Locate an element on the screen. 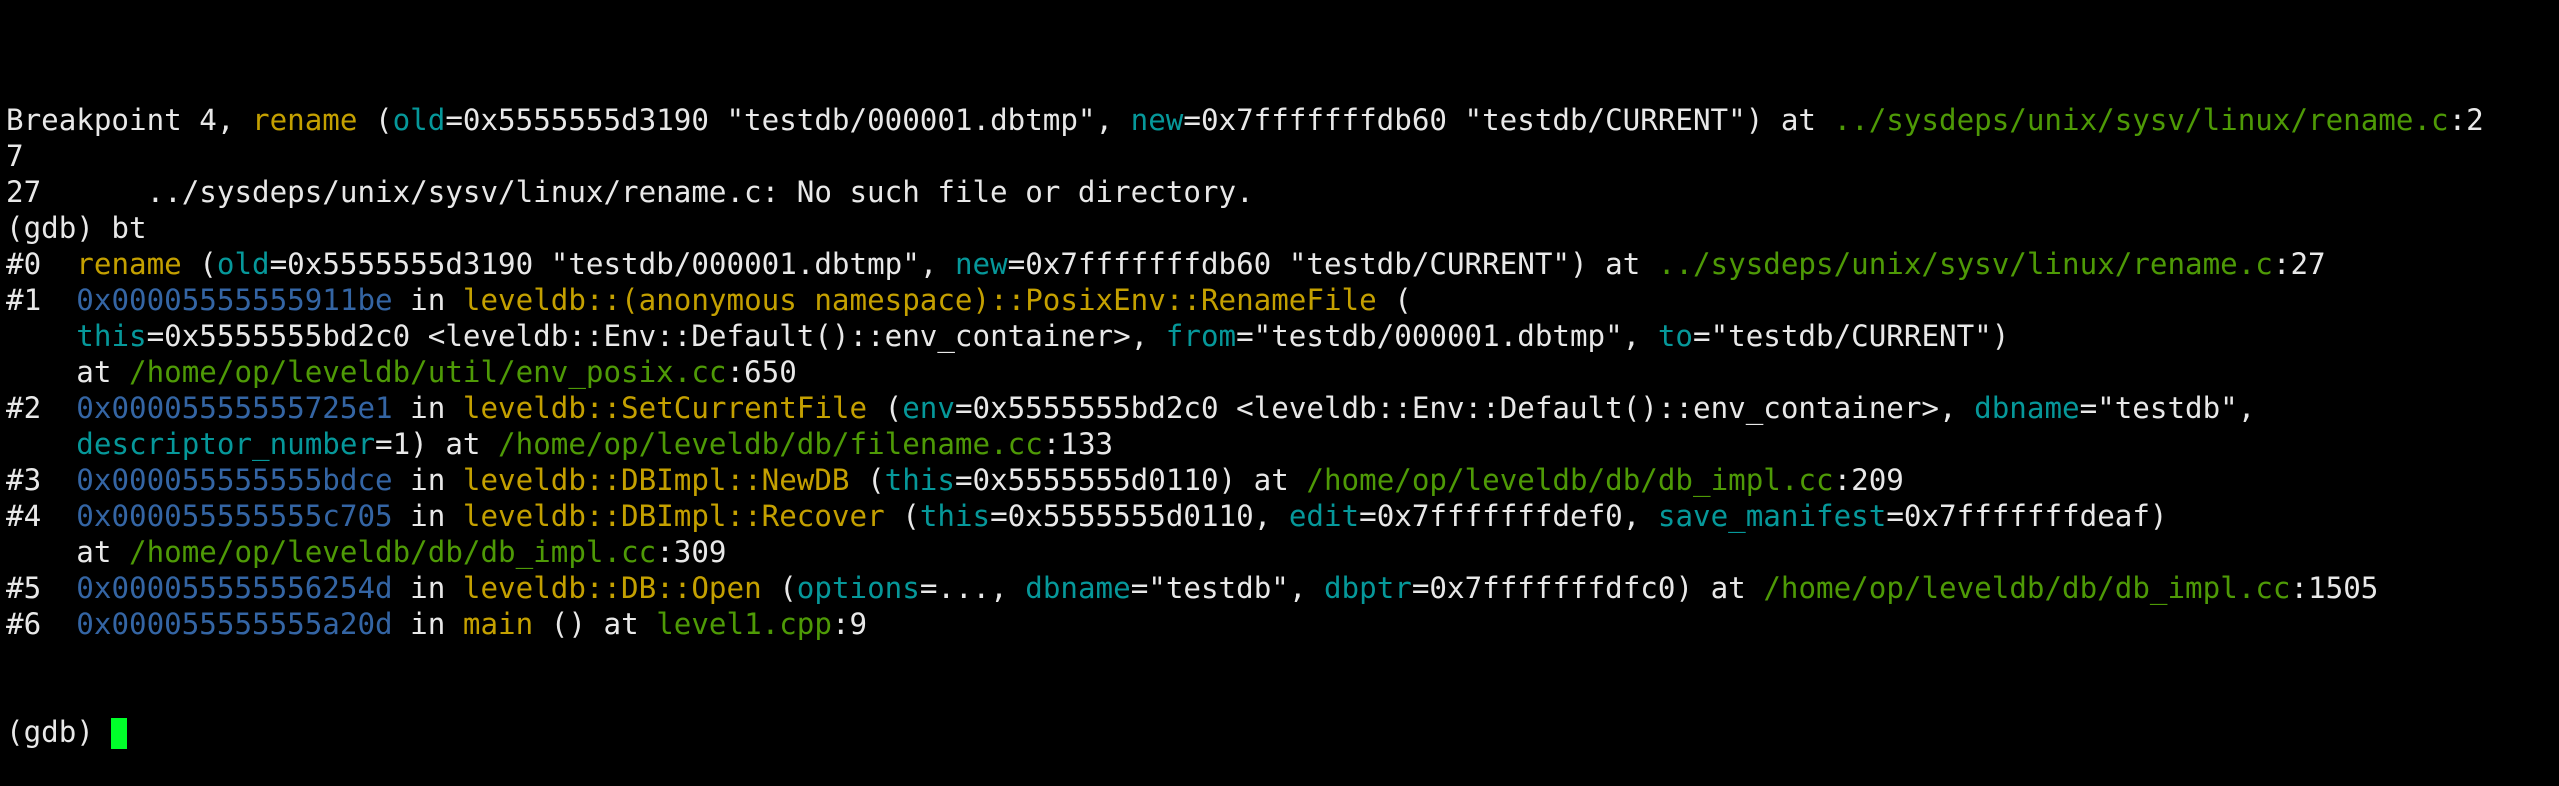  text-segment: :27 is located at coordinates (2299, 264).